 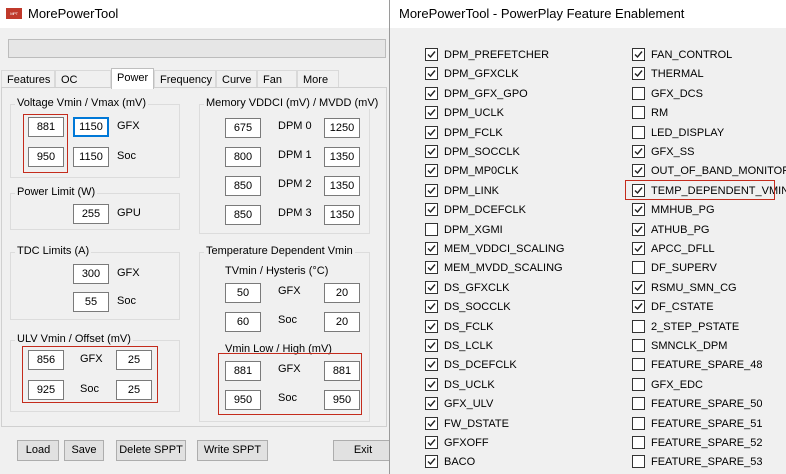 What do you see at coordinates (289, 369) in the screenshot?
I see `vmin-gfx-label: GFX` at bounding box center [289, 369].